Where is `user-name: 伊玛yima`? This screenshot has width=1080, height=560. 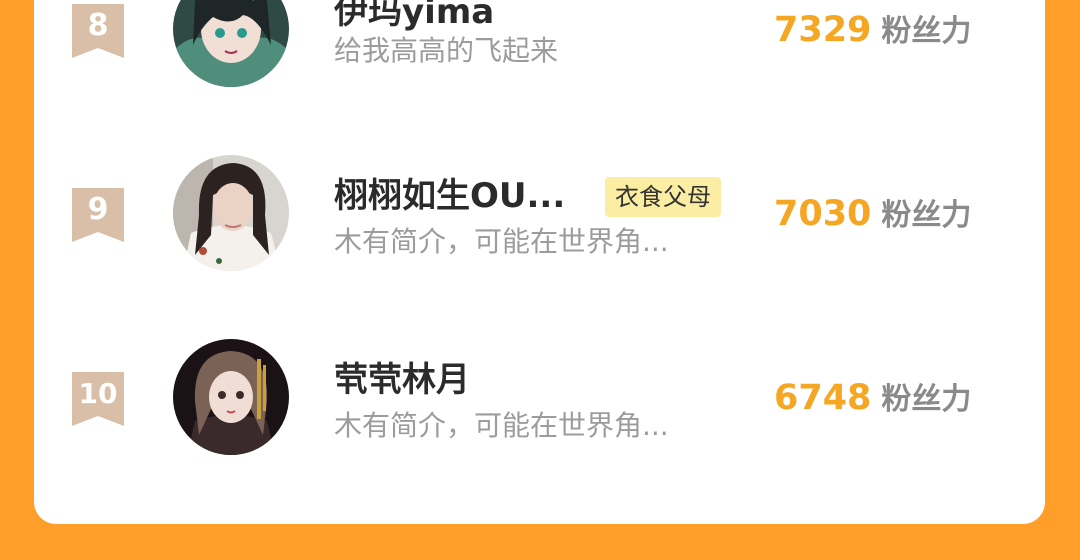
user-name: 伊玛yima is located at coordinates (414, 17).